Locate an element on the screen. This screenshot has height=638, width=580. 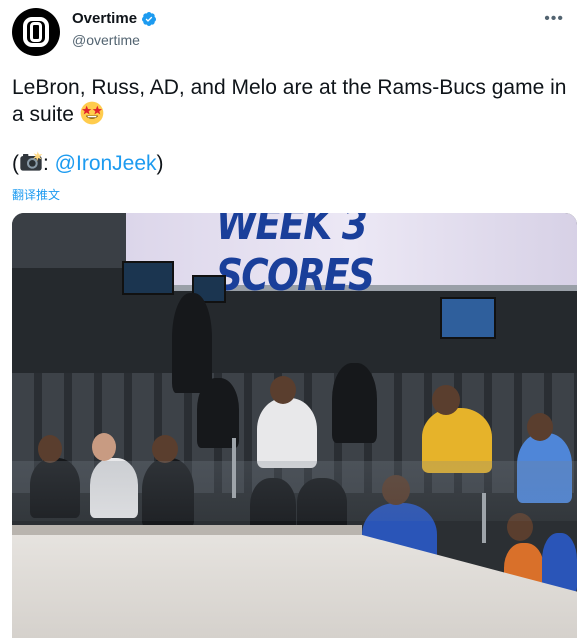
overtime-logo-icon is located at coordinates (36, 32).